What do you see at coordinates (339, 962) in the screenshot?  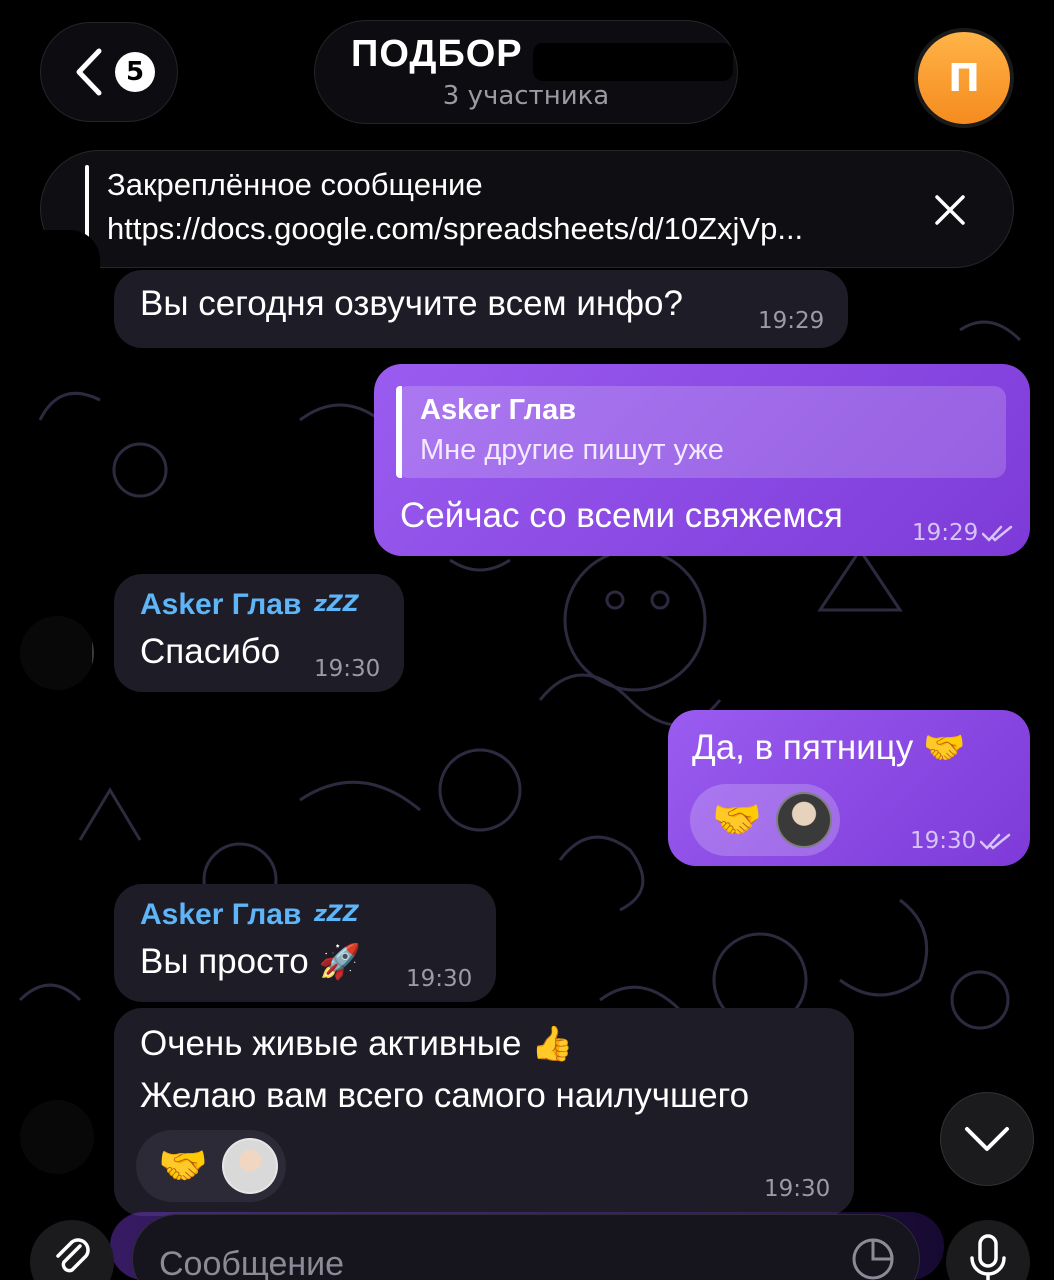 I see `rocket-emoji: 🚀` at bounding box center [339, 962].